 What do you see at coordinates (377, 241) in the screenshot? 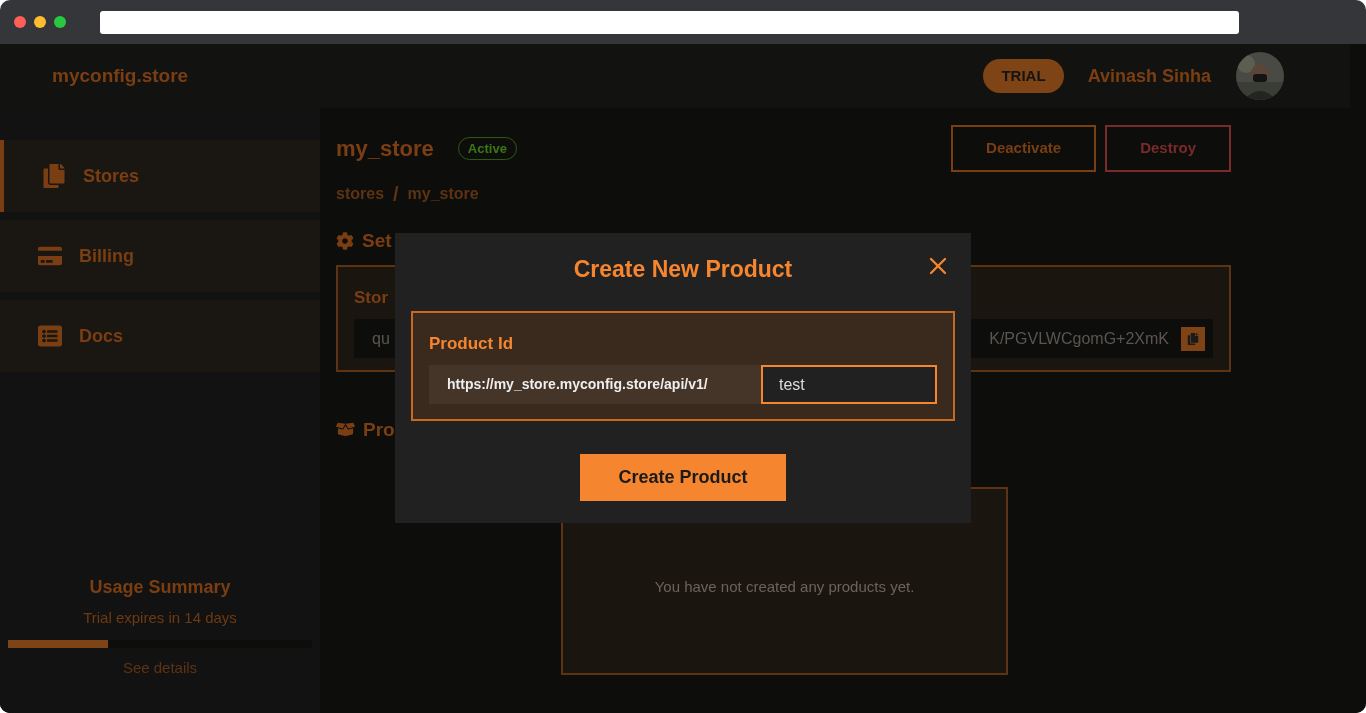
I see `section-heading: Set` at bounding box center [377, 241].